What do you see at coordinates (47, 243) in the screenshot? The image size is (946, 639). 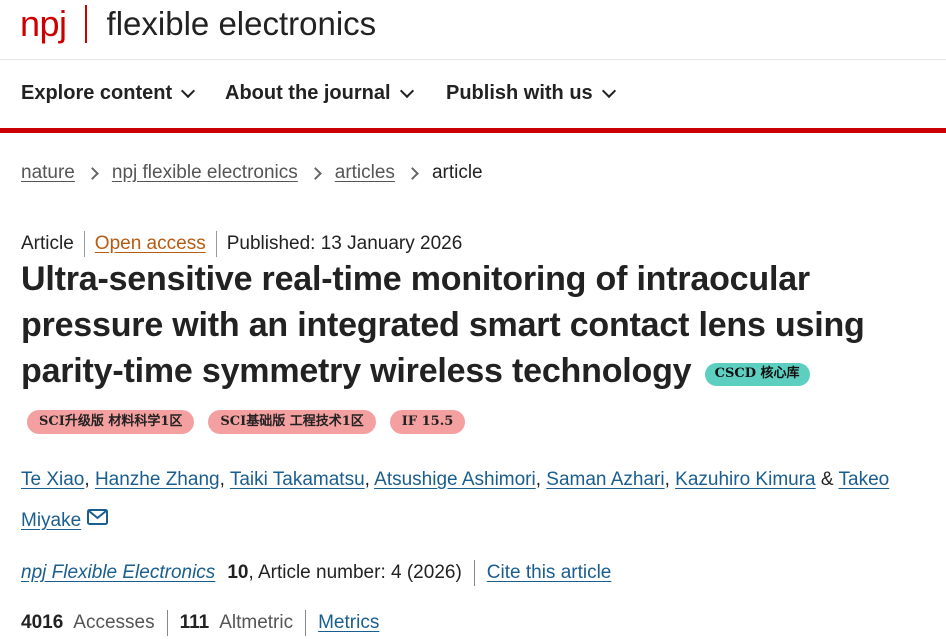 I see `article-type: Article` at bounding box center [47, 243].